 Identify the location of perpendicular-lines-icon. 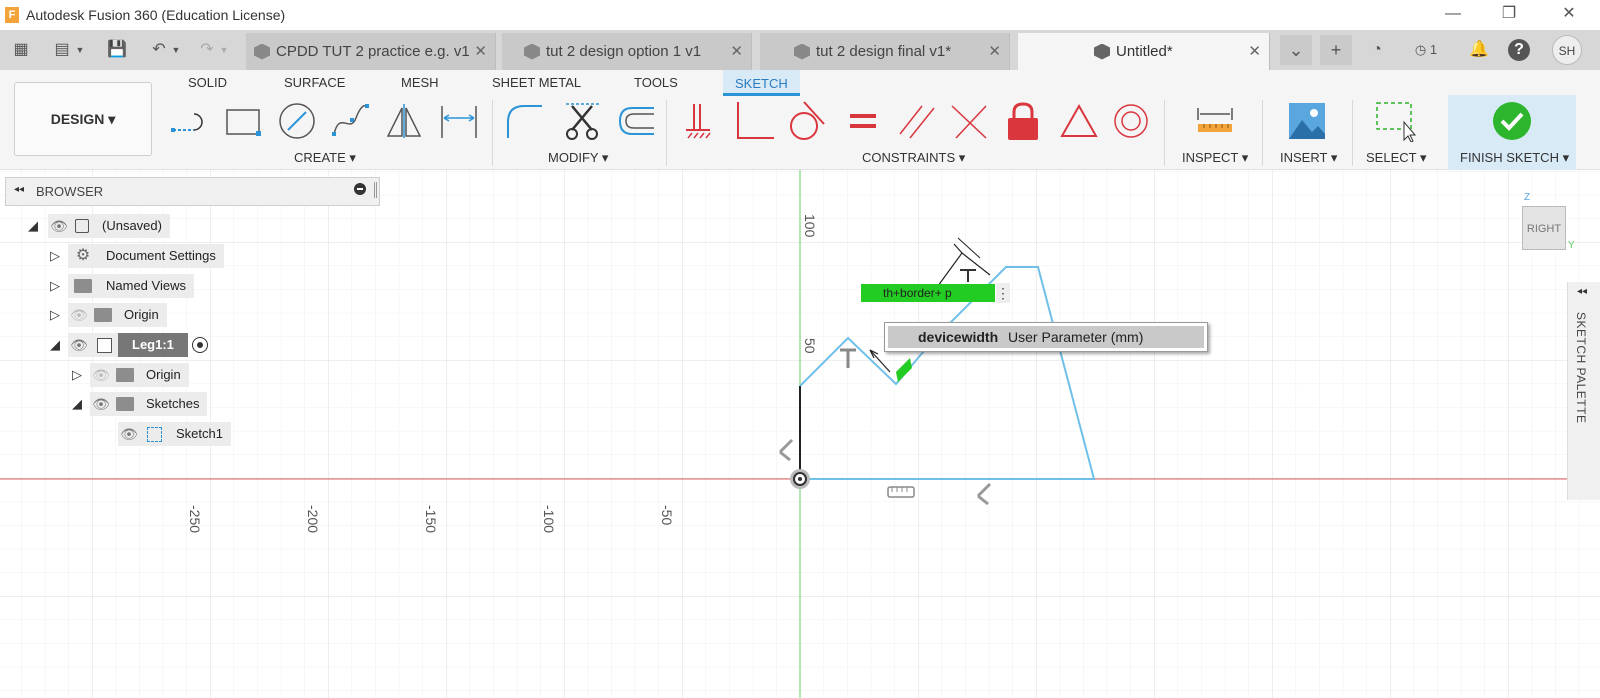
(969, 121).